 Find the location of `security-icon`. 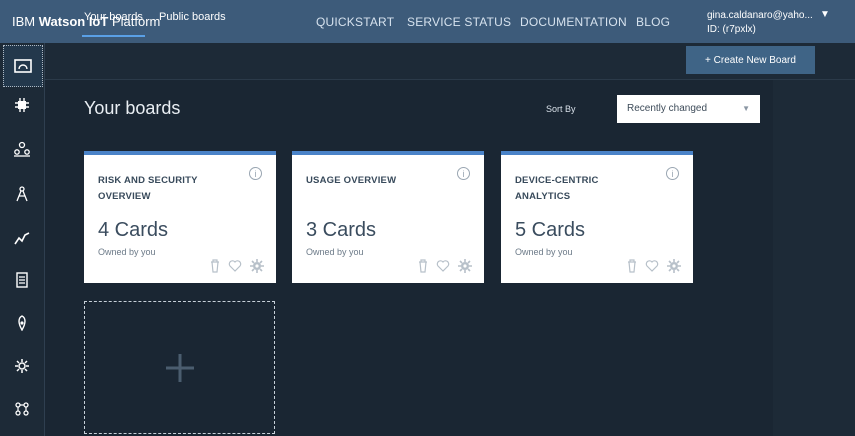

security-icon is located at coordinates (22, 323).